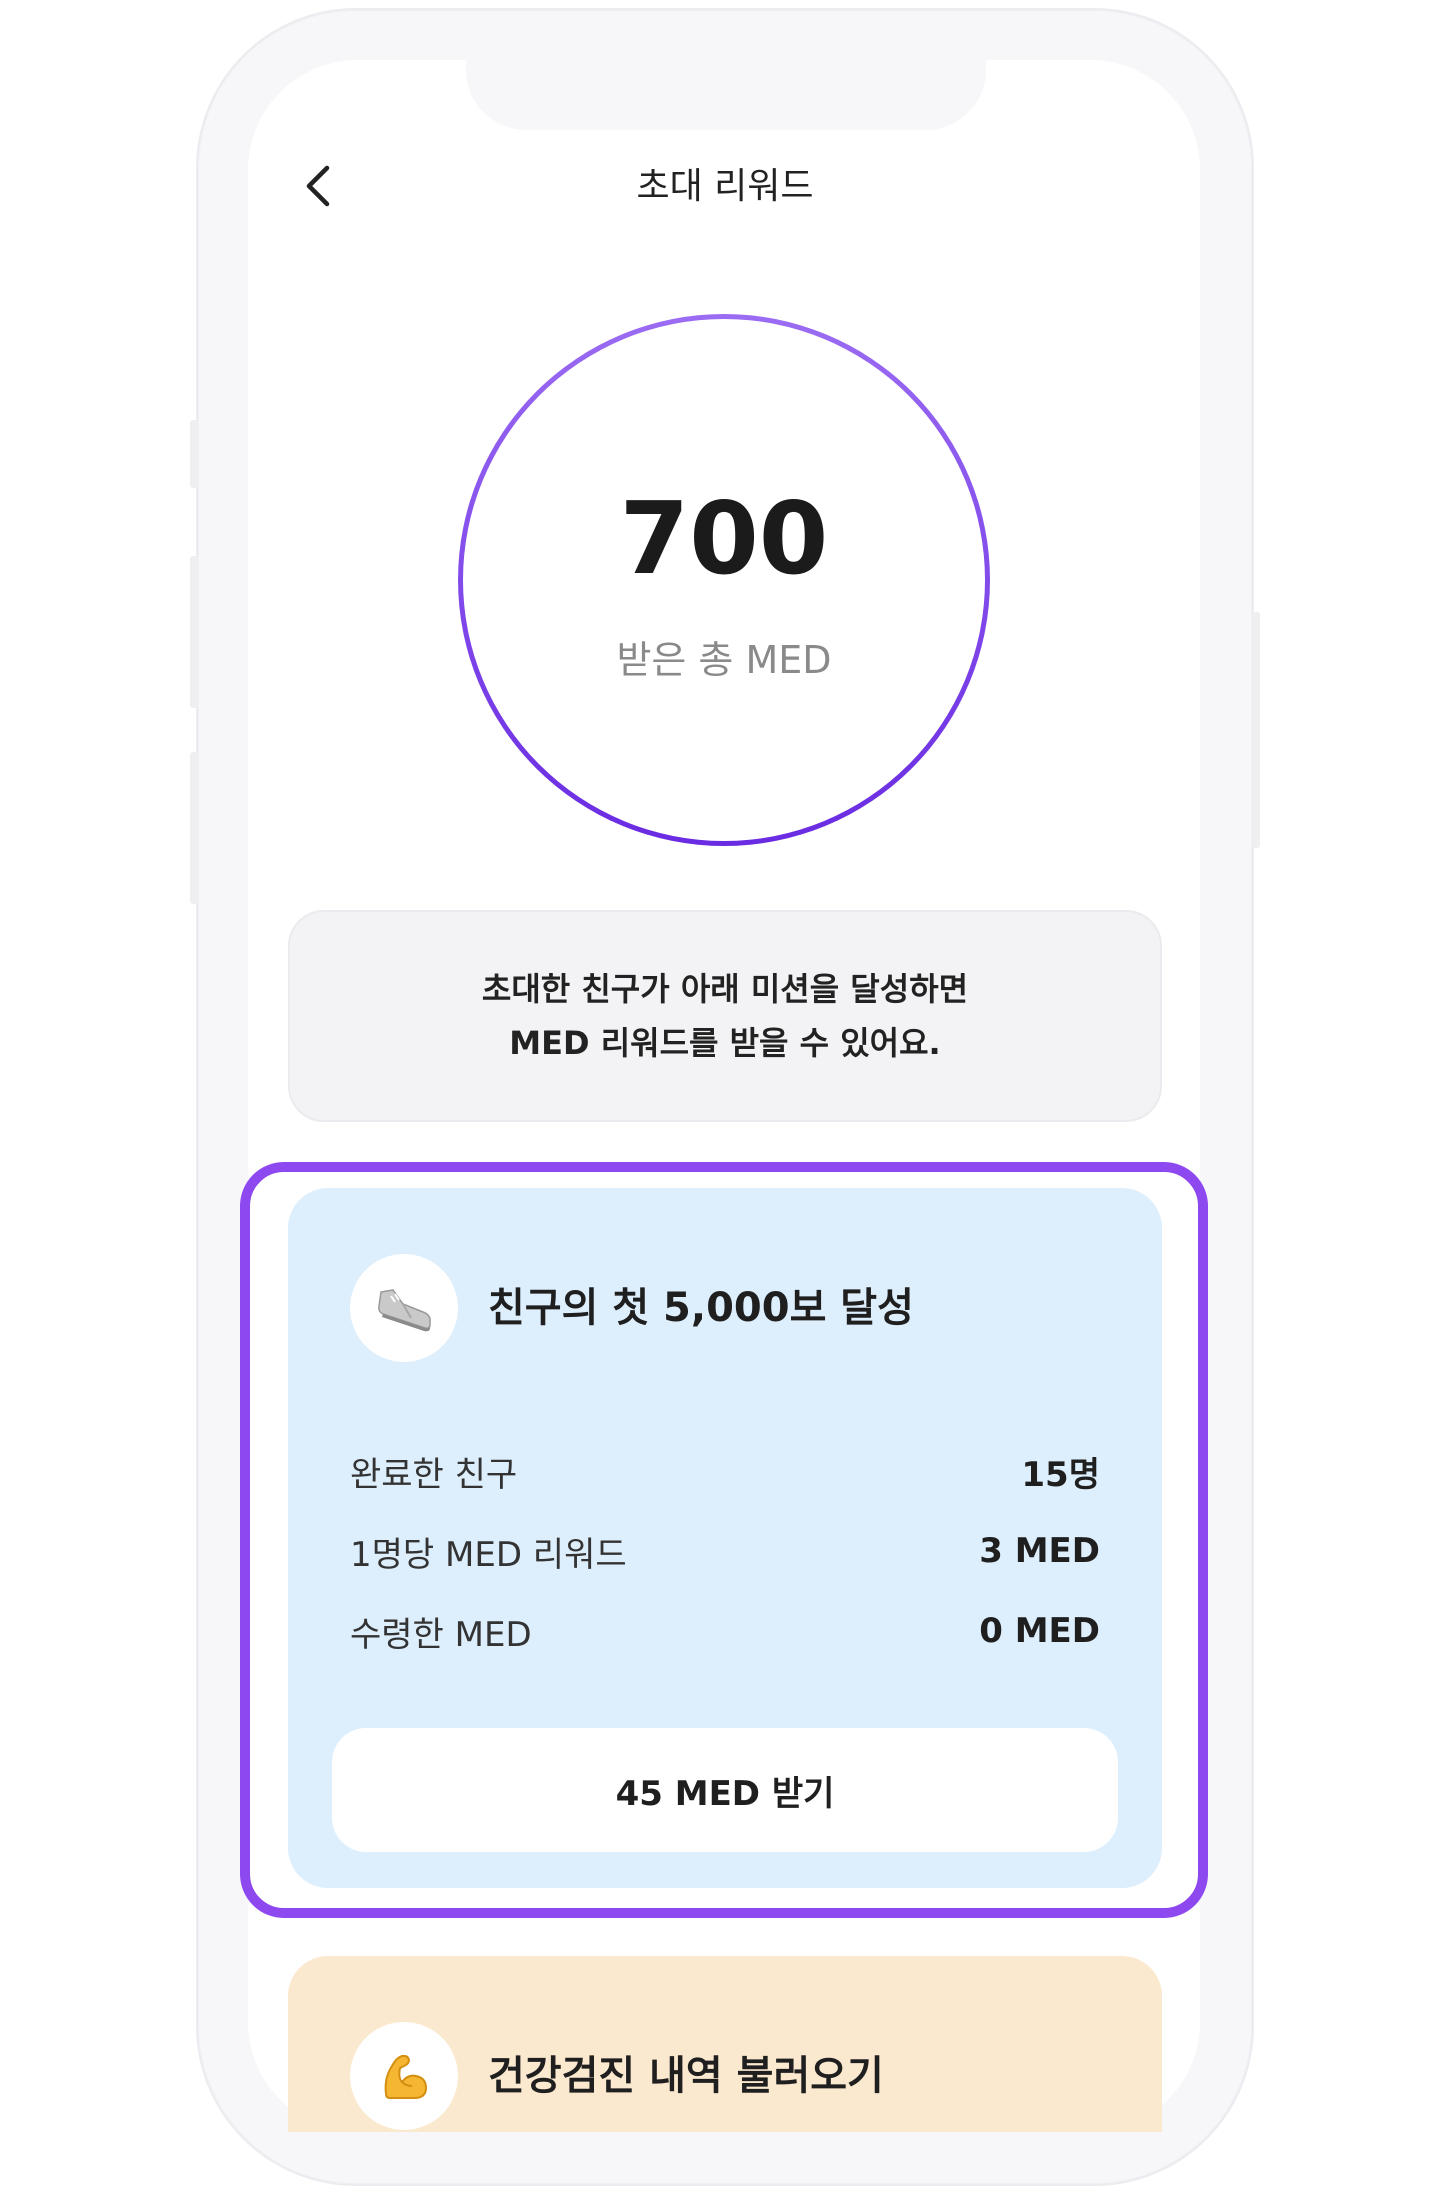 This screenshot has height=2194, width=1440. Describe the element at coordinates (724, 660) in the screenshot. I see `total-med-label: 받은 총 MED` at that location.